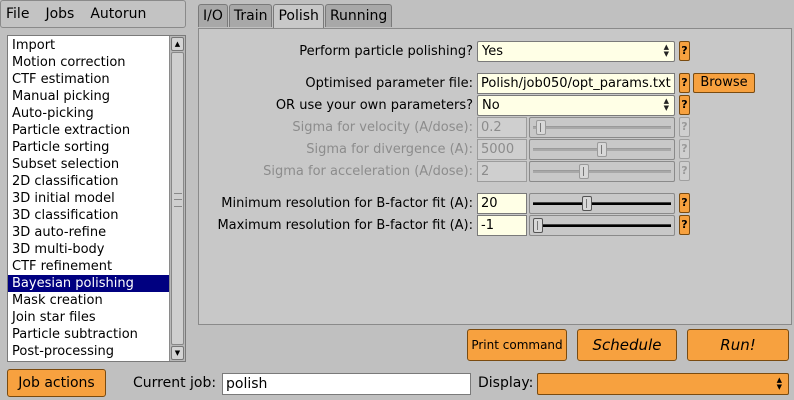 This screenshot has width=794, height=400. Describe the element at coordinates (684, 225) in the screenshot. I see `max-res-help-button: ?` at that location.